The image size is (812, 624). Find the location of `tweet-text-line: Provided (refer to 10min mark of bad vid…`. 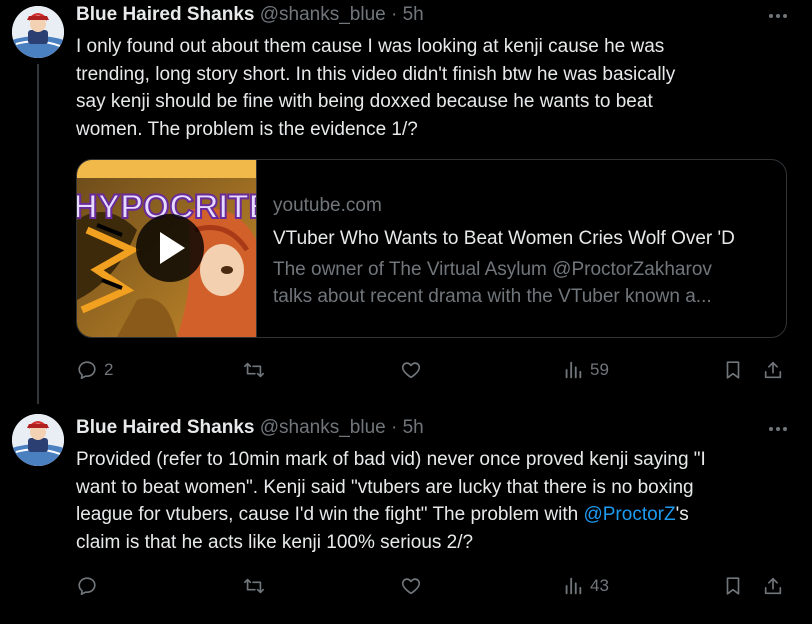

tweet-text-line: Provided (refer to 10min mark of bad vid… is located at coordinates (391, 459).